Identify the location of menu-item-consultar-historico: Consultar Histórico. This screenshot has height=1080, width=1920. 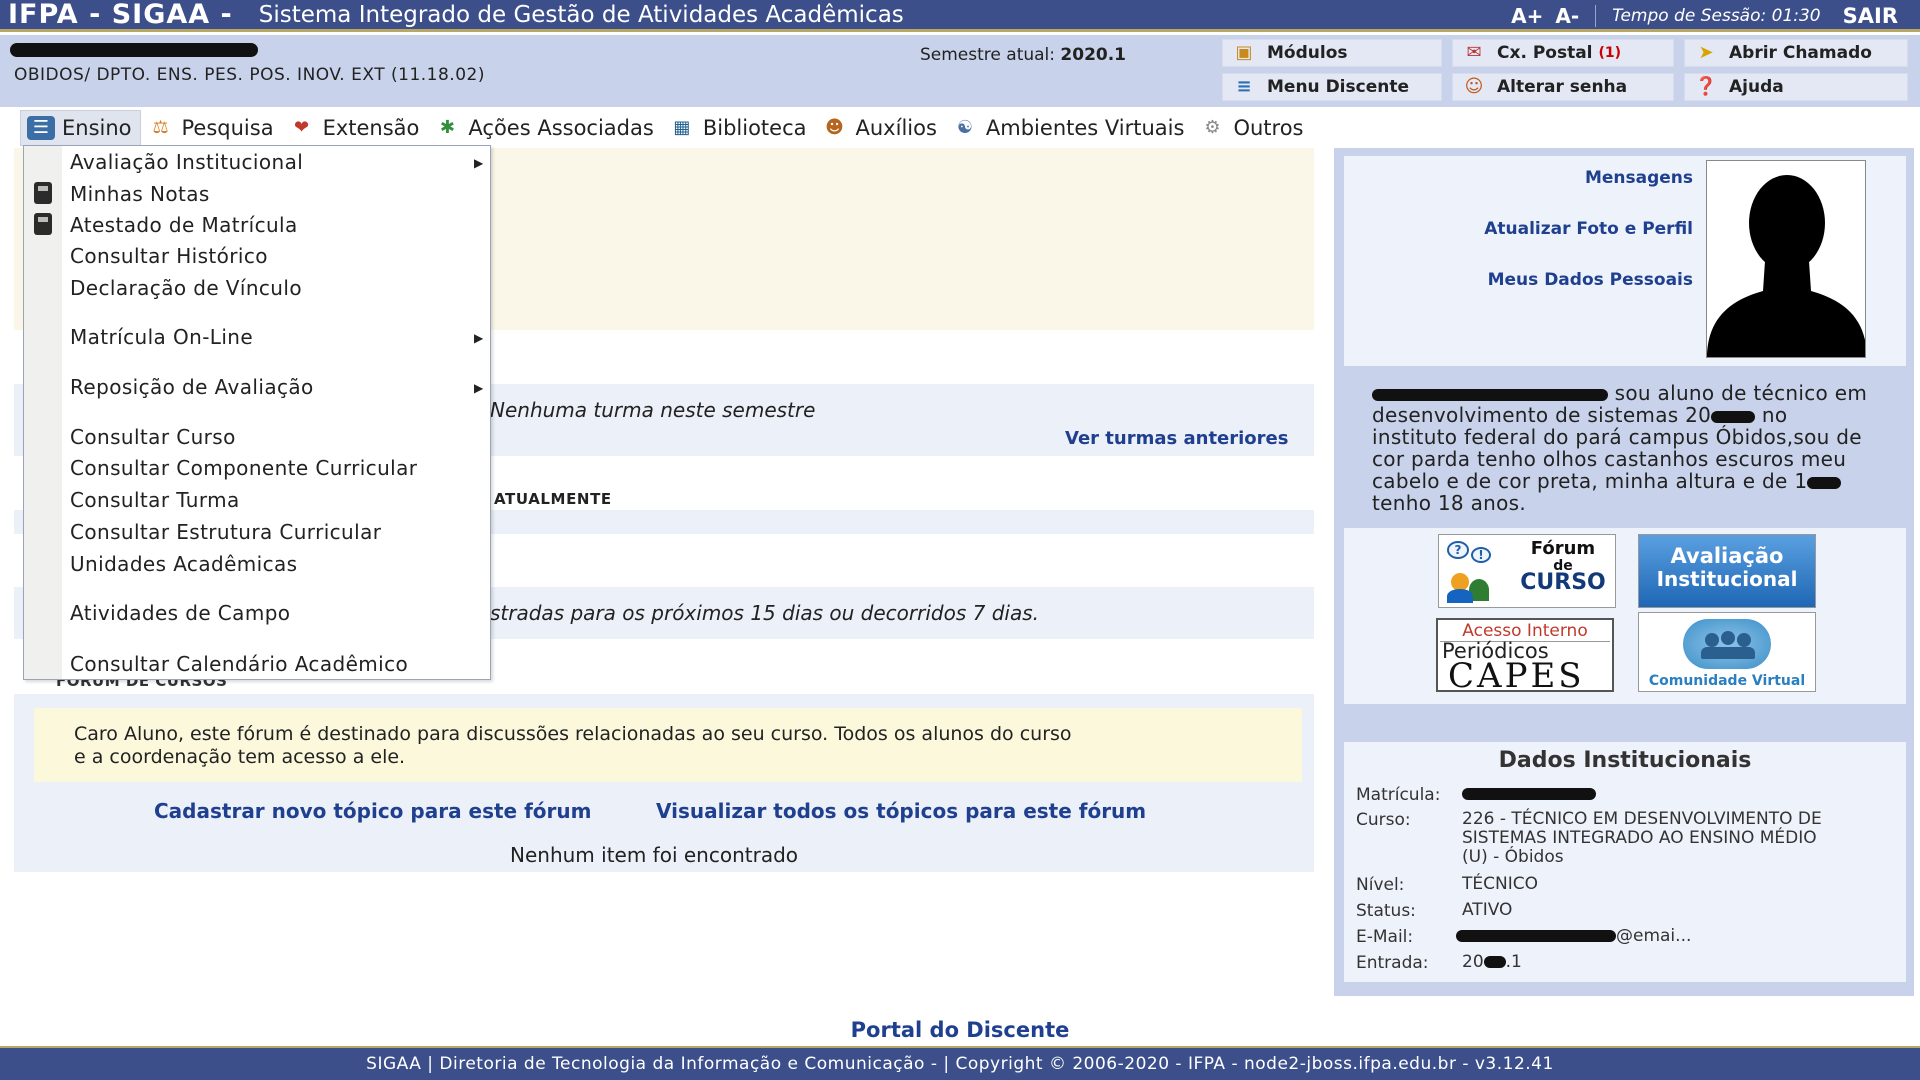
(169, 256).